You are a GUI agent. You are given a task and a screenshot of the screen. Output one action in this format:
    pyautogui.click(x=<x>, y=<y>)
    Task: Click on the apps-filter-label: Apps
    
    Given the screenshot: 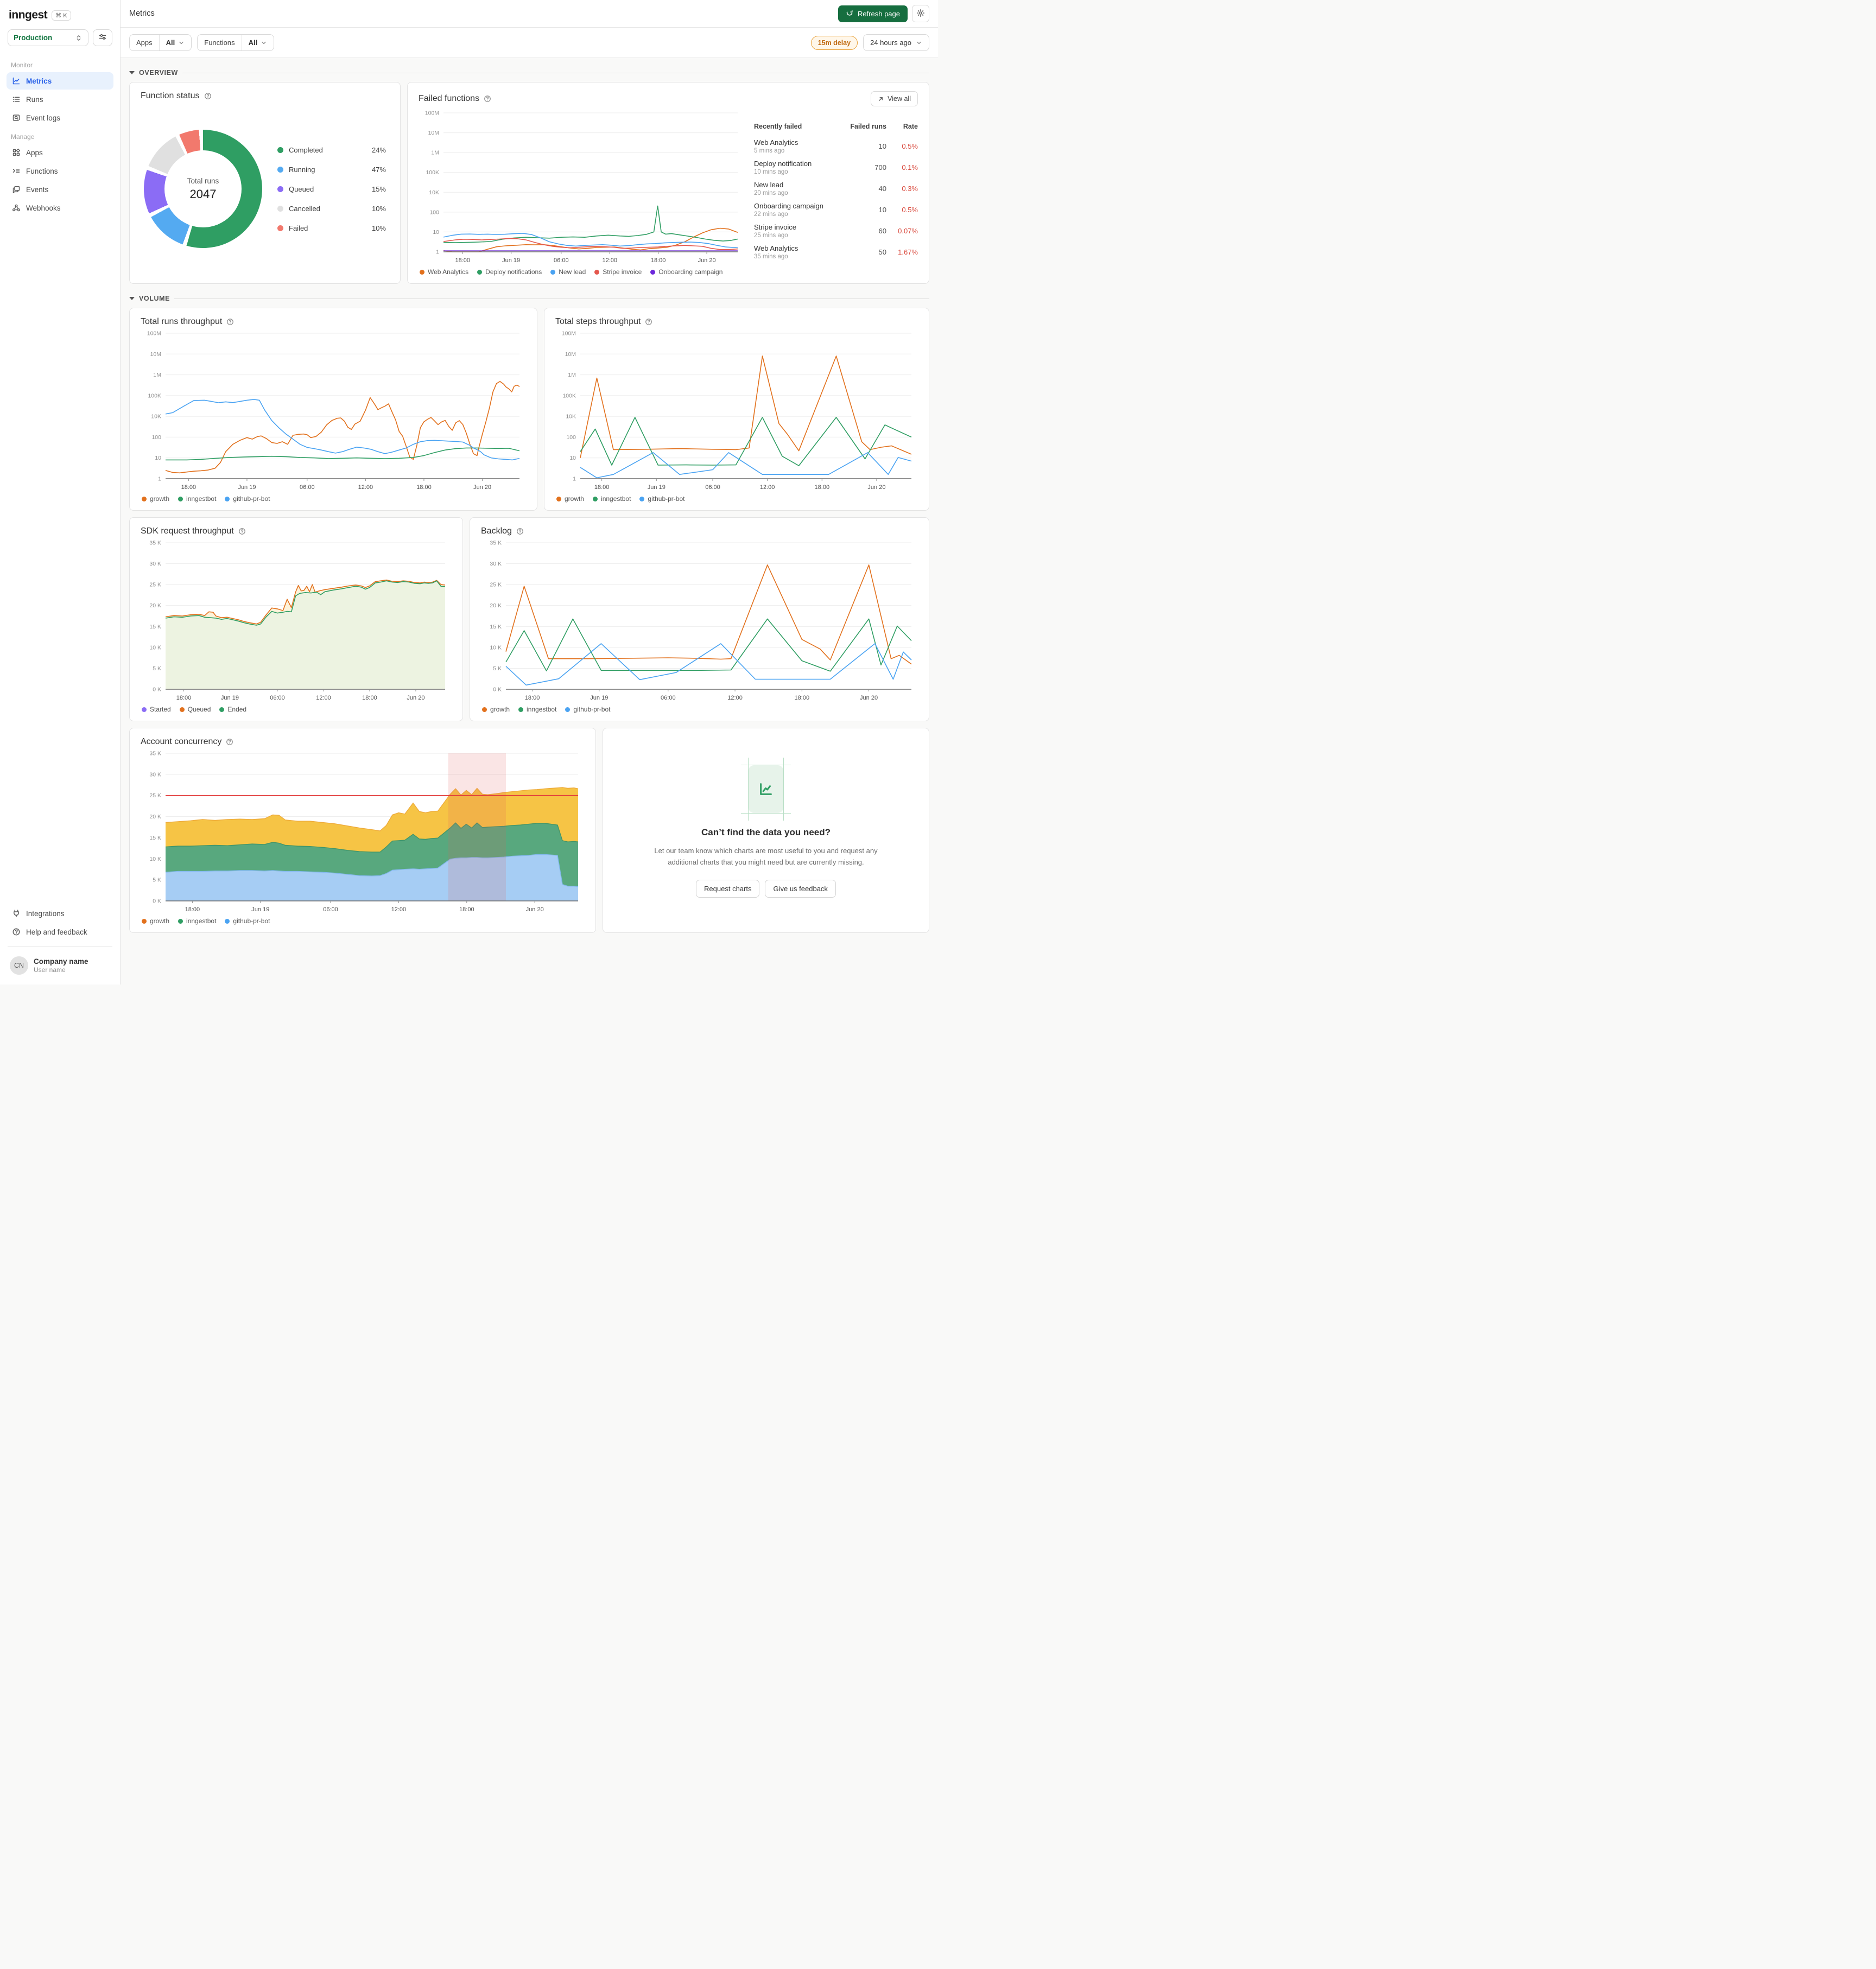 What is the action you would take?
    pyautogui.click(x=144, y=43)
    